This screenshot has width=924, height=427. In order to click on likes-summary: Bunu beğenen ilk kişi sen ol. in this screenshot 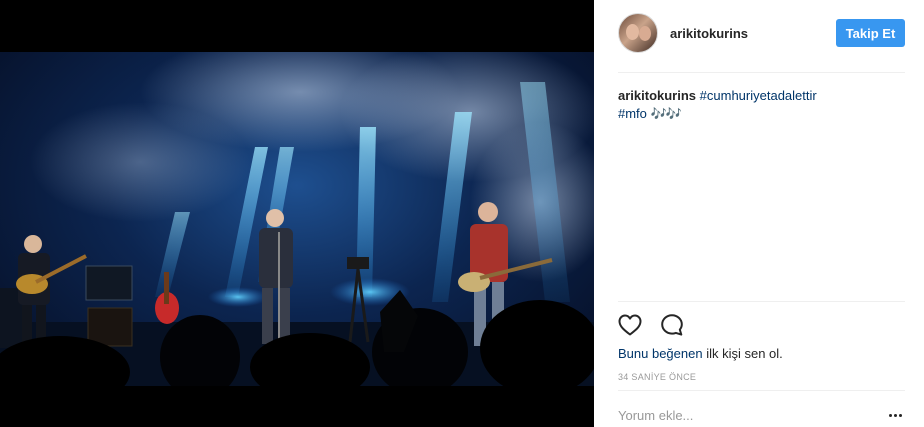, I will do `click(700, 353)`.